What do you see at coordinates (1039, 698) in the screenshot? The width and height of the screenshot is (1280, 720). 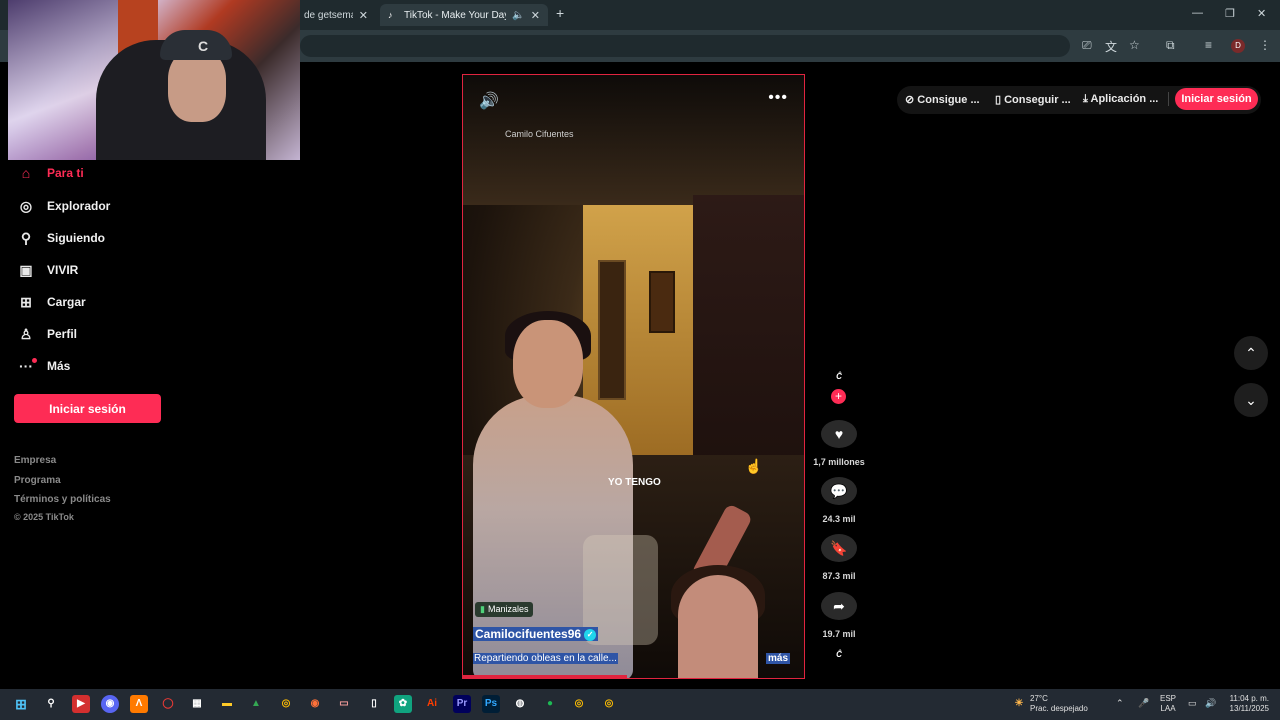 I see `temperature: 27°C` at bounding box center [1039, 698].